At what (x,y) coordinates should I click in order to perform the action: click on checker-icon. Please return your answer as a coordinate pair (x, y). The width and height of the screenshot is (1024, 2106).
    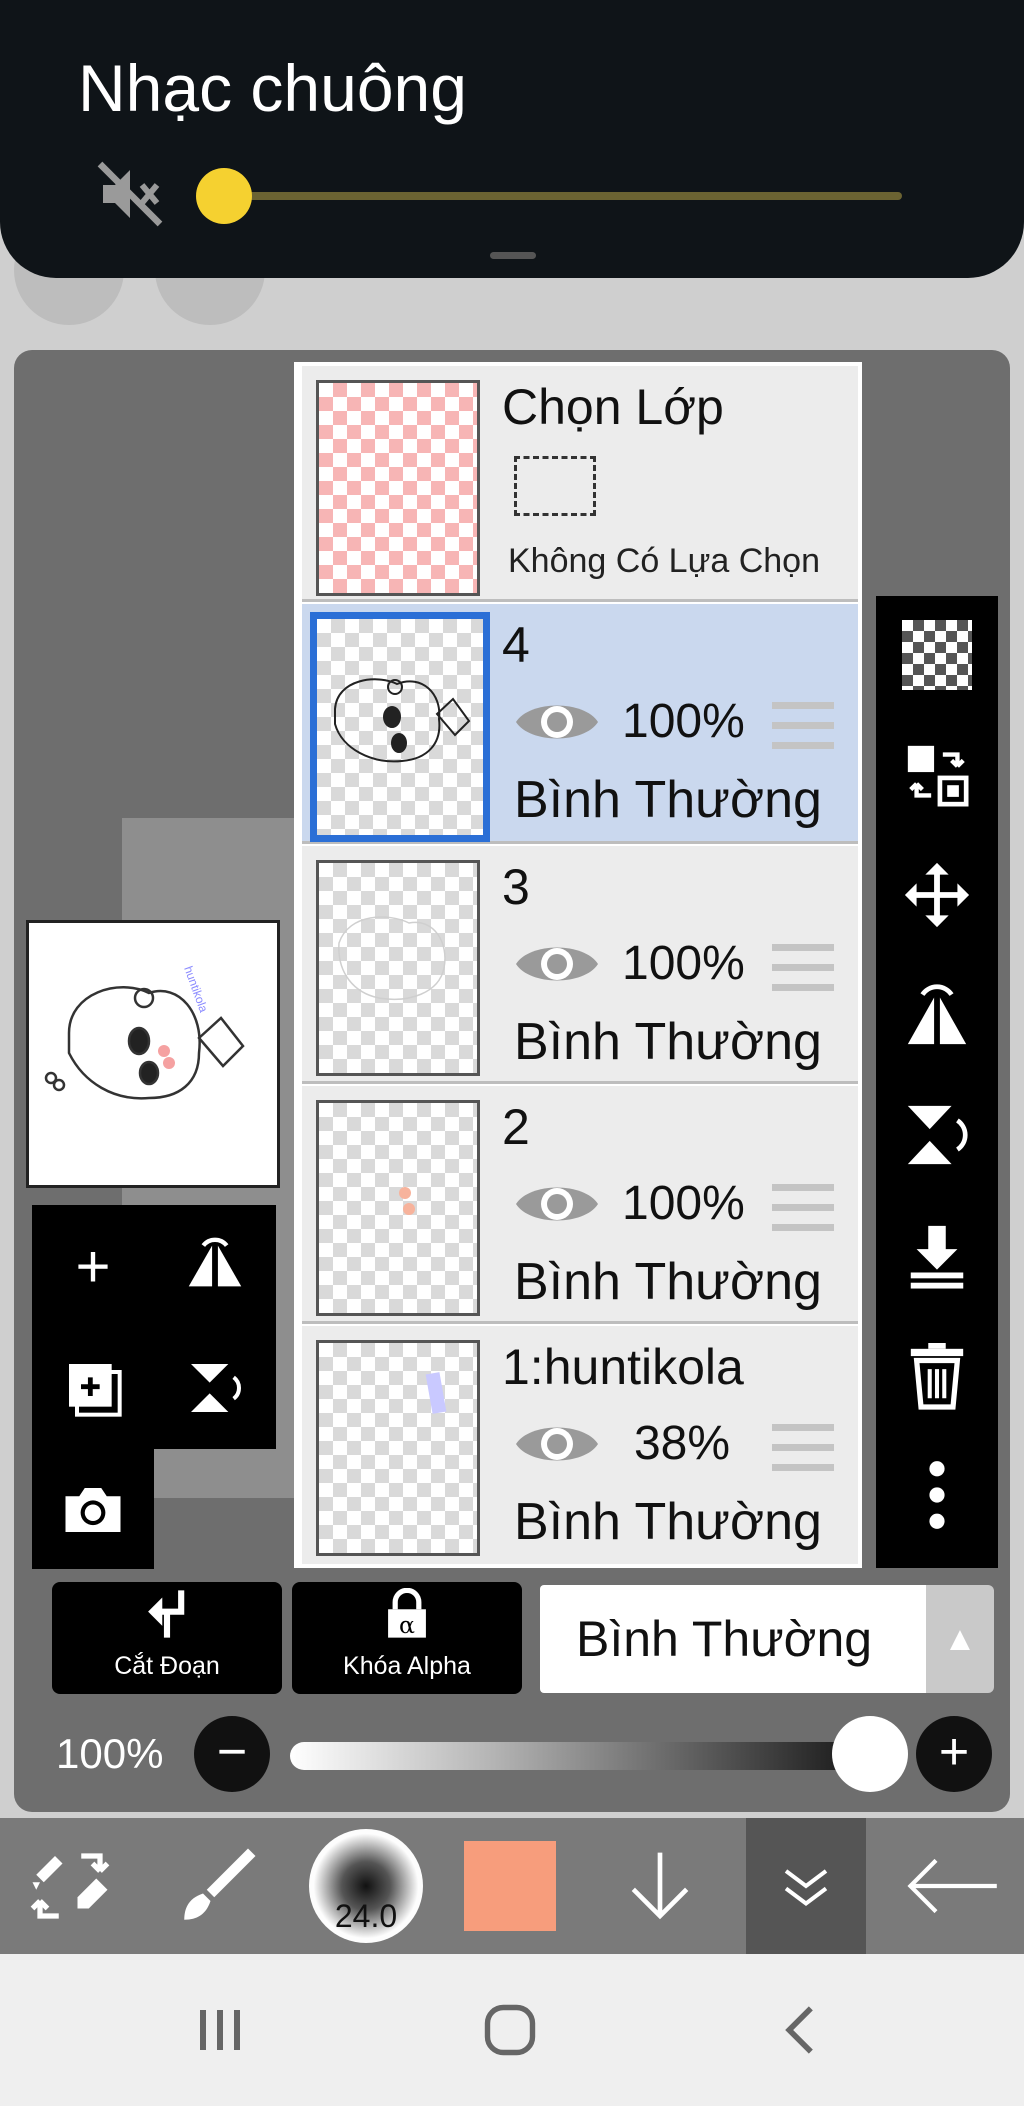
    Looking at the image, I should click on (937, 655).